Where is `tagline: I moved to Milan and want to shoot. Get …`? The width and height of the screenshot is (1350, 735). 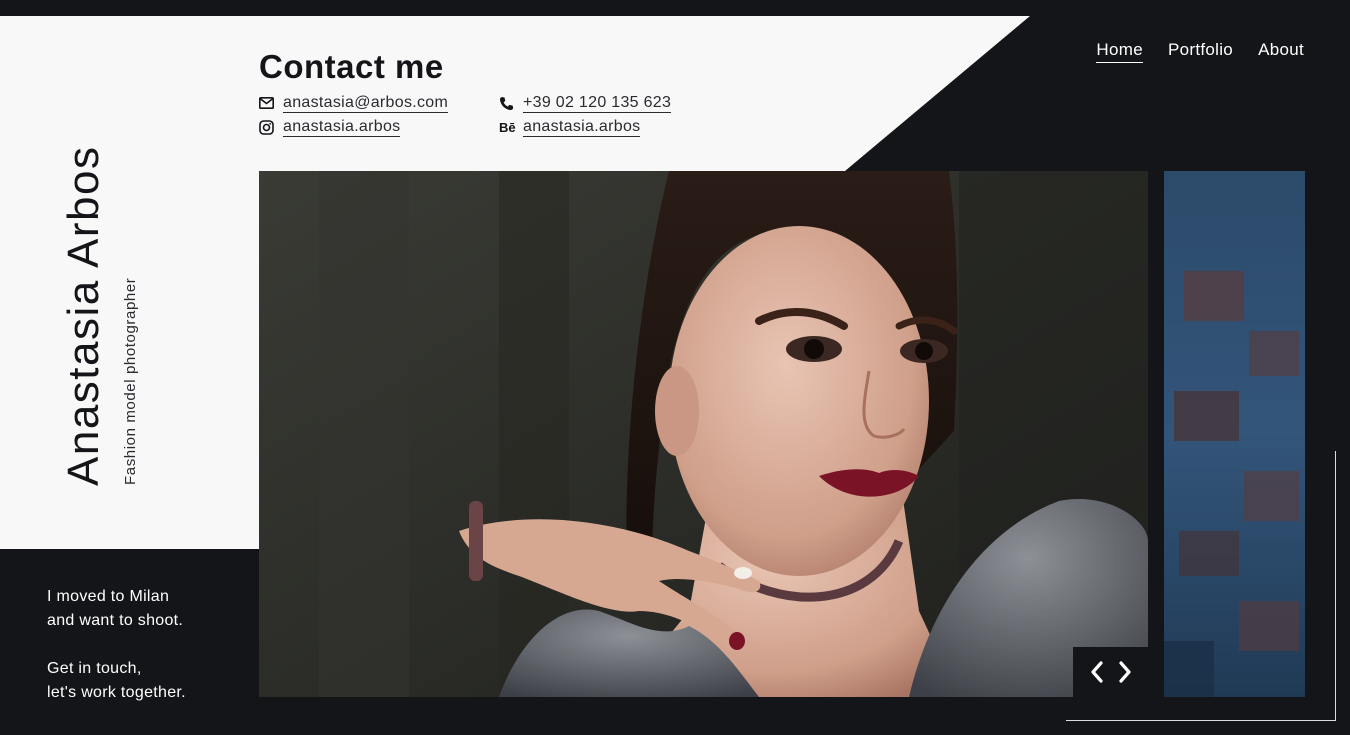
tagline: I moved to Milan and want to shoot. Get … is located at coordinates (116, 645).